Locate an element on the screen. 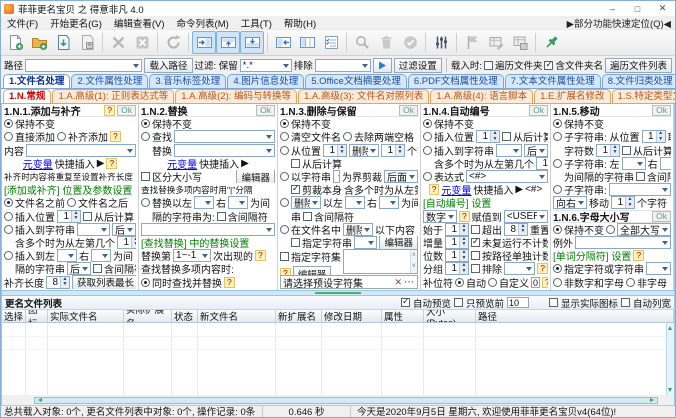 The width and height of the screenshot is (676, 418). non-alpha-radio is located at coordinates (630, 282).